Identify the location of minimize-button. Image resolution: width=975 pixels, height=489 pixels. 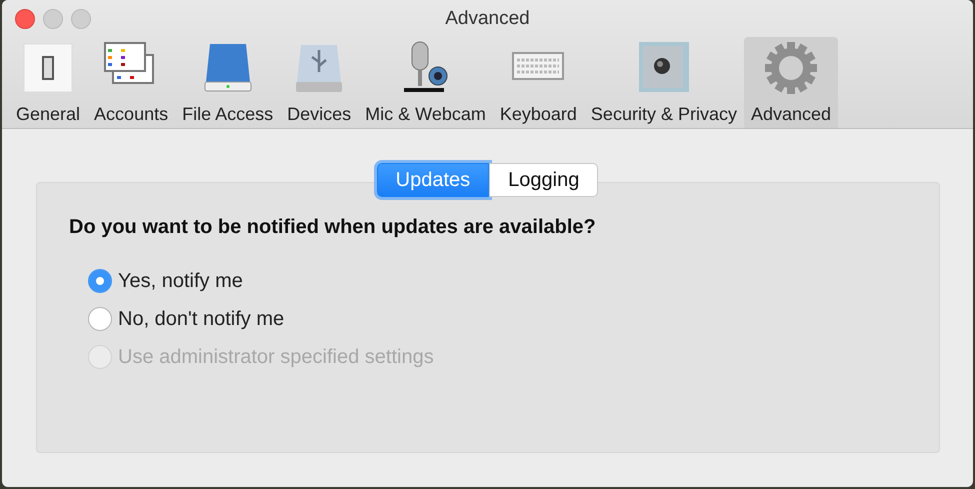
(53, 18).